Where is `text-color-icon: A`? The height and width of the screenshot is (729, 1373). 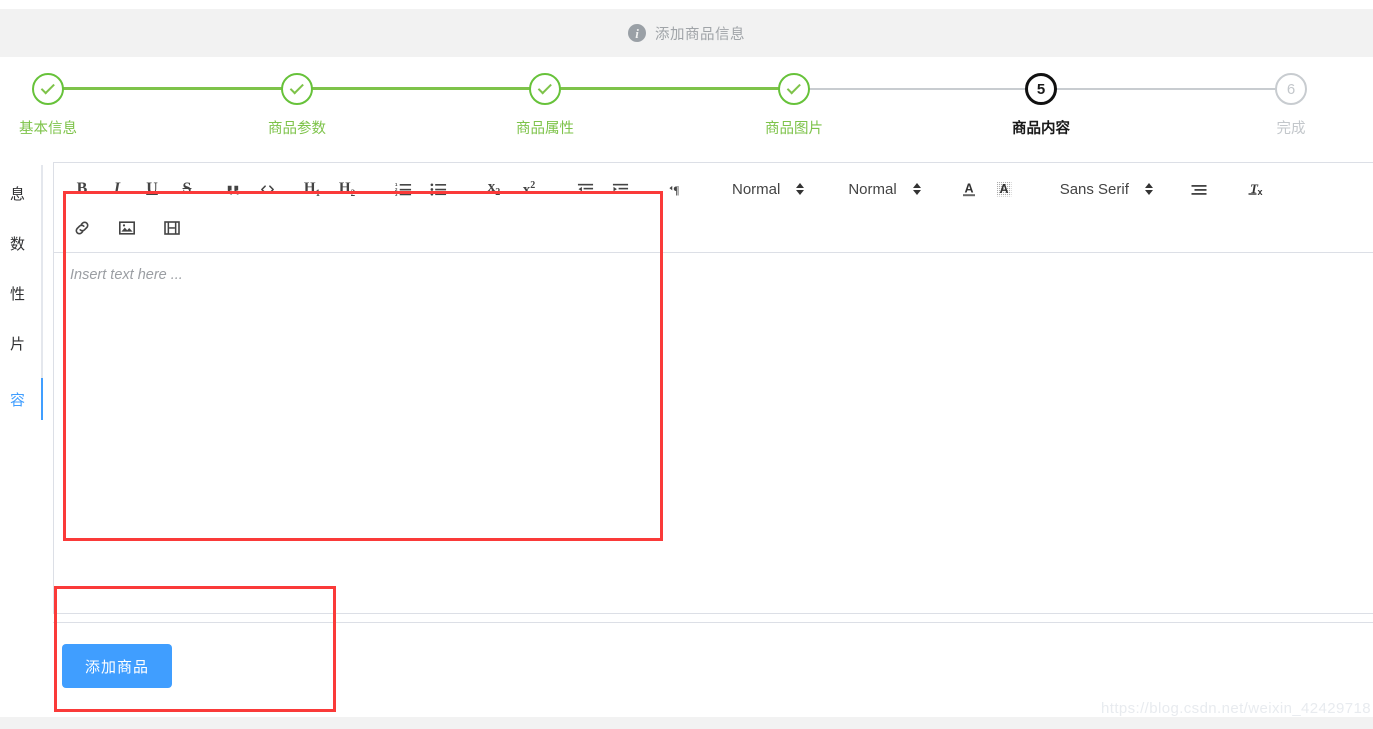 text-color-icon: A is located at coordinates (969, 189).